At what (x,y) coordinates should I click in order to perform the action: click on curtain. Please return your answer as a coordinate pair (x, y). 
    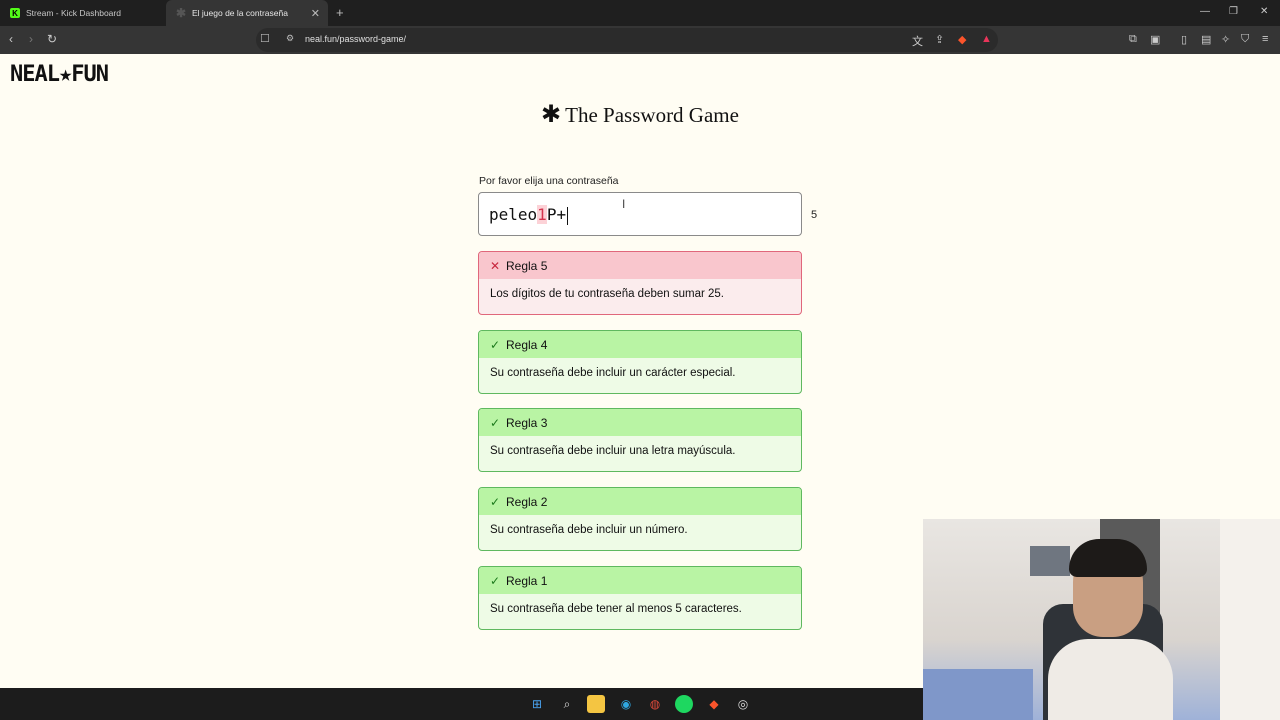
    Looking at the image, I should click on (1250, 619).